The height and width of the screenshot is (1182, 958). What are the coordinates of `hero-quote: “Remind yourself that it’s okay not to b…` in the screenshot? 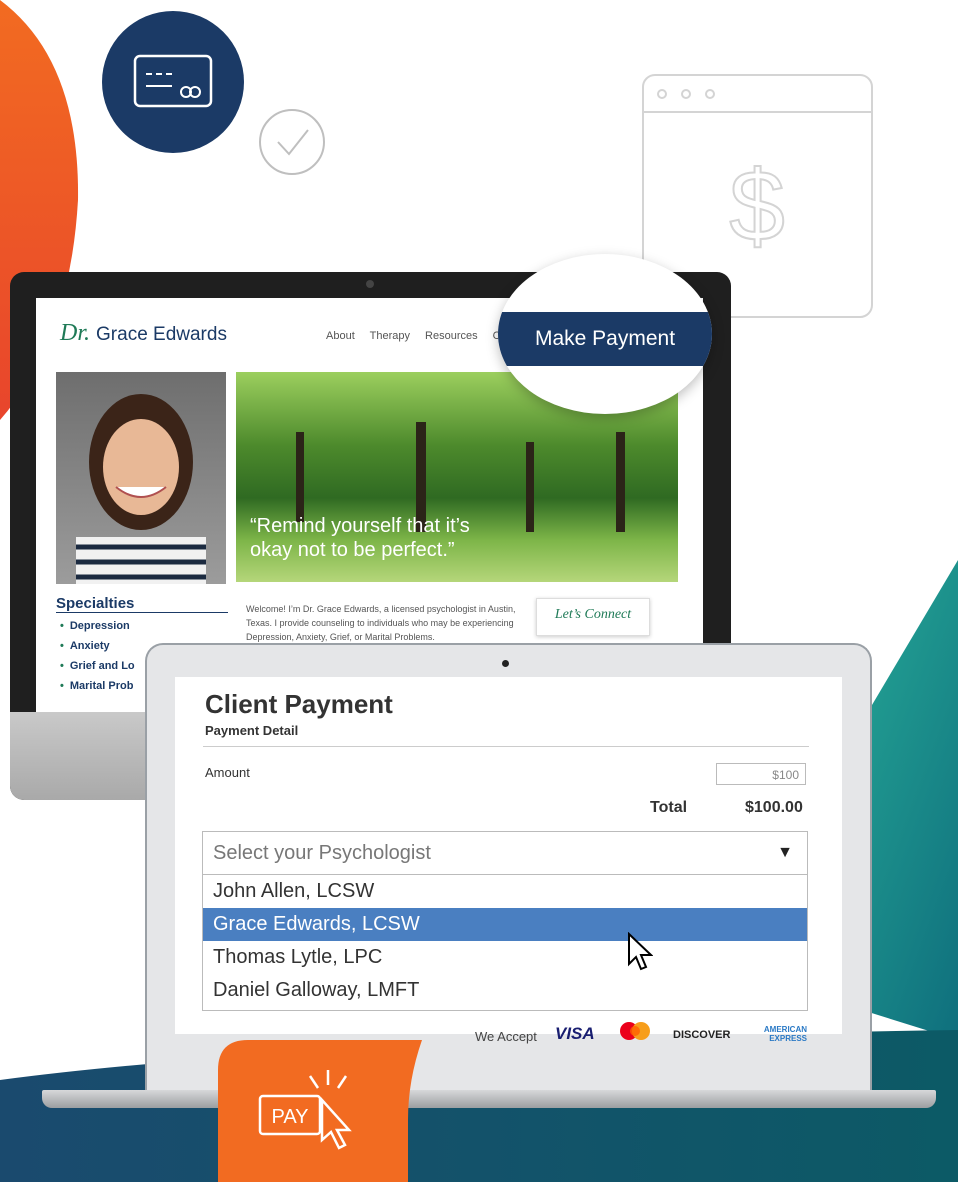 It's located at (360, 538).